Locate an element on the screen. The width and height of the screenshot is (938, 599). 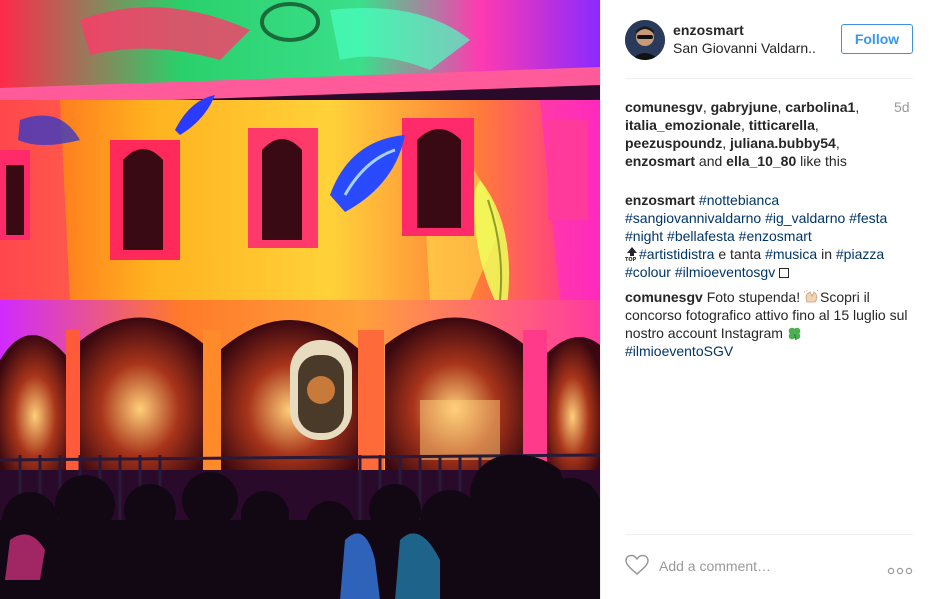
hashtag: #festa is located at coordinates (868, 218).